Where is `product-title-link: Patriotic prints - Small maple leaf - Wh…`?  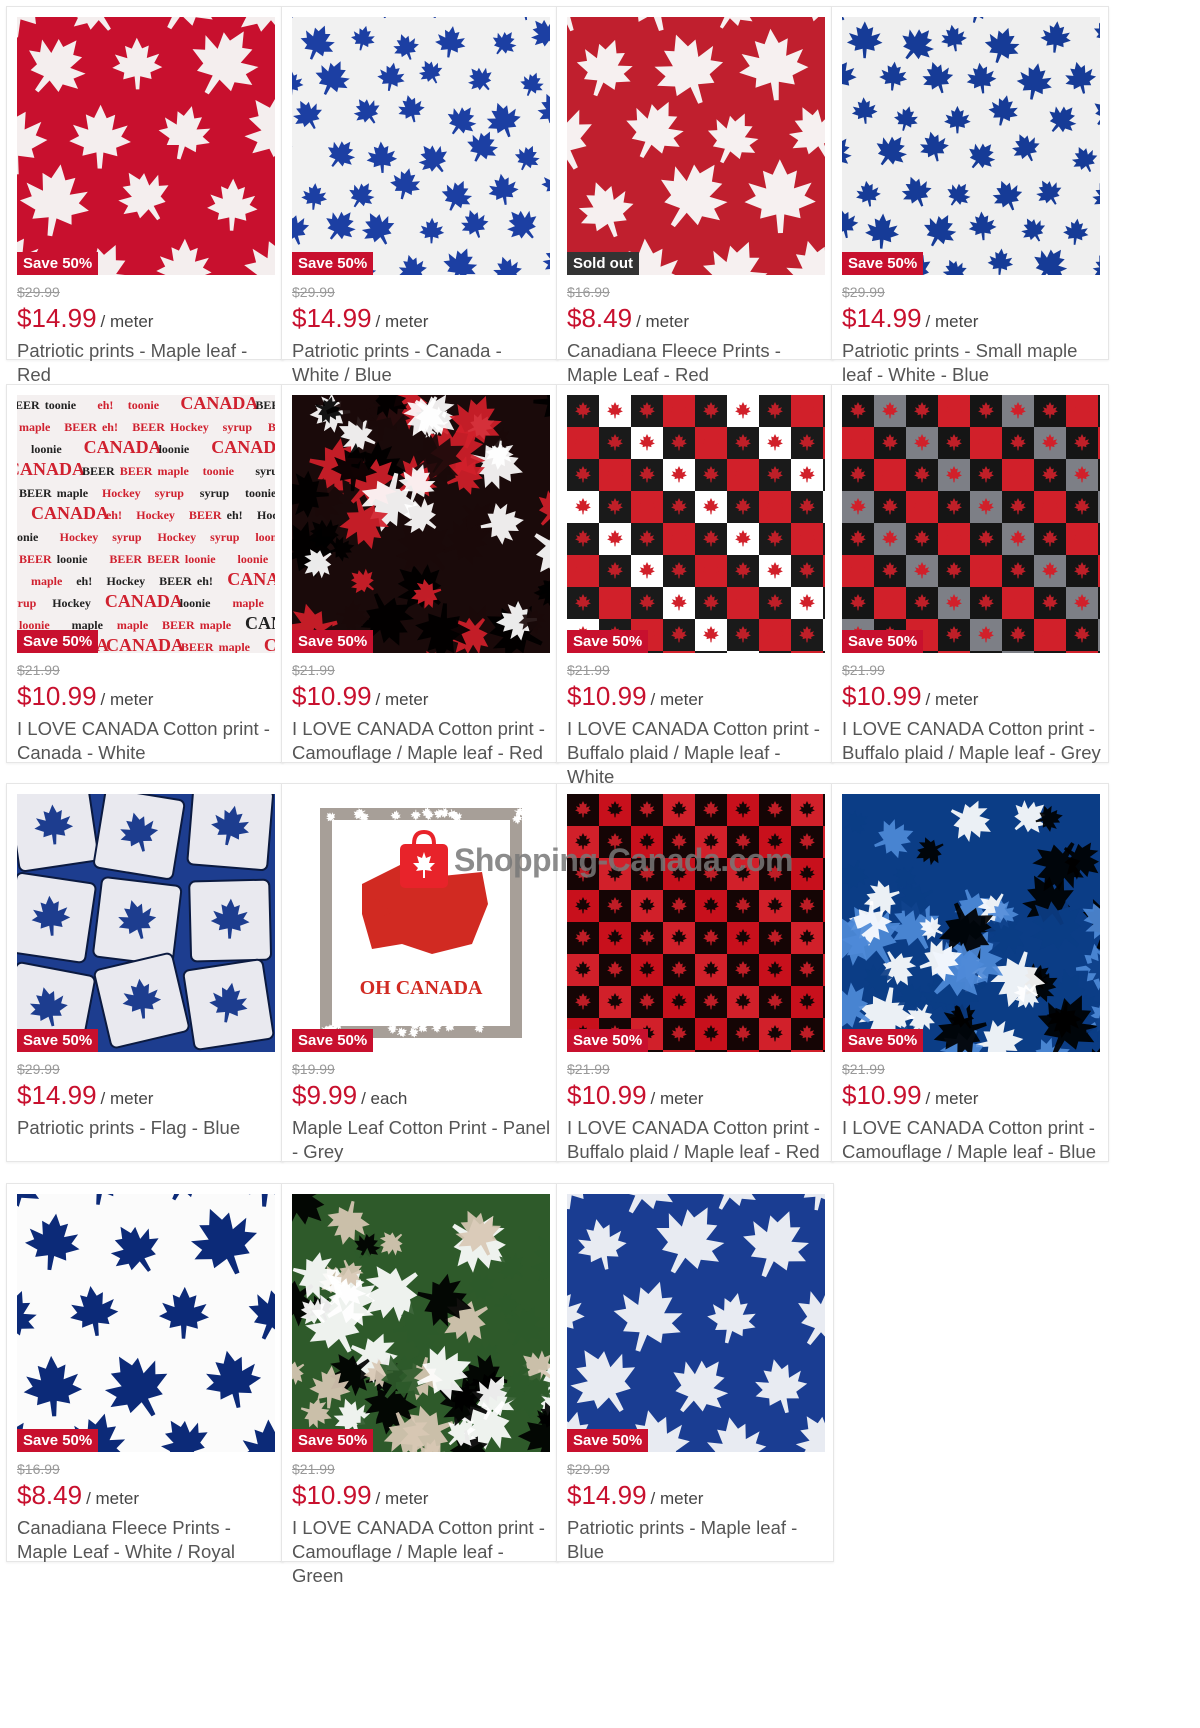
product-title-link: Patriotic prints - Small maple leaf - Wh… is located at coordinates (973, 363).